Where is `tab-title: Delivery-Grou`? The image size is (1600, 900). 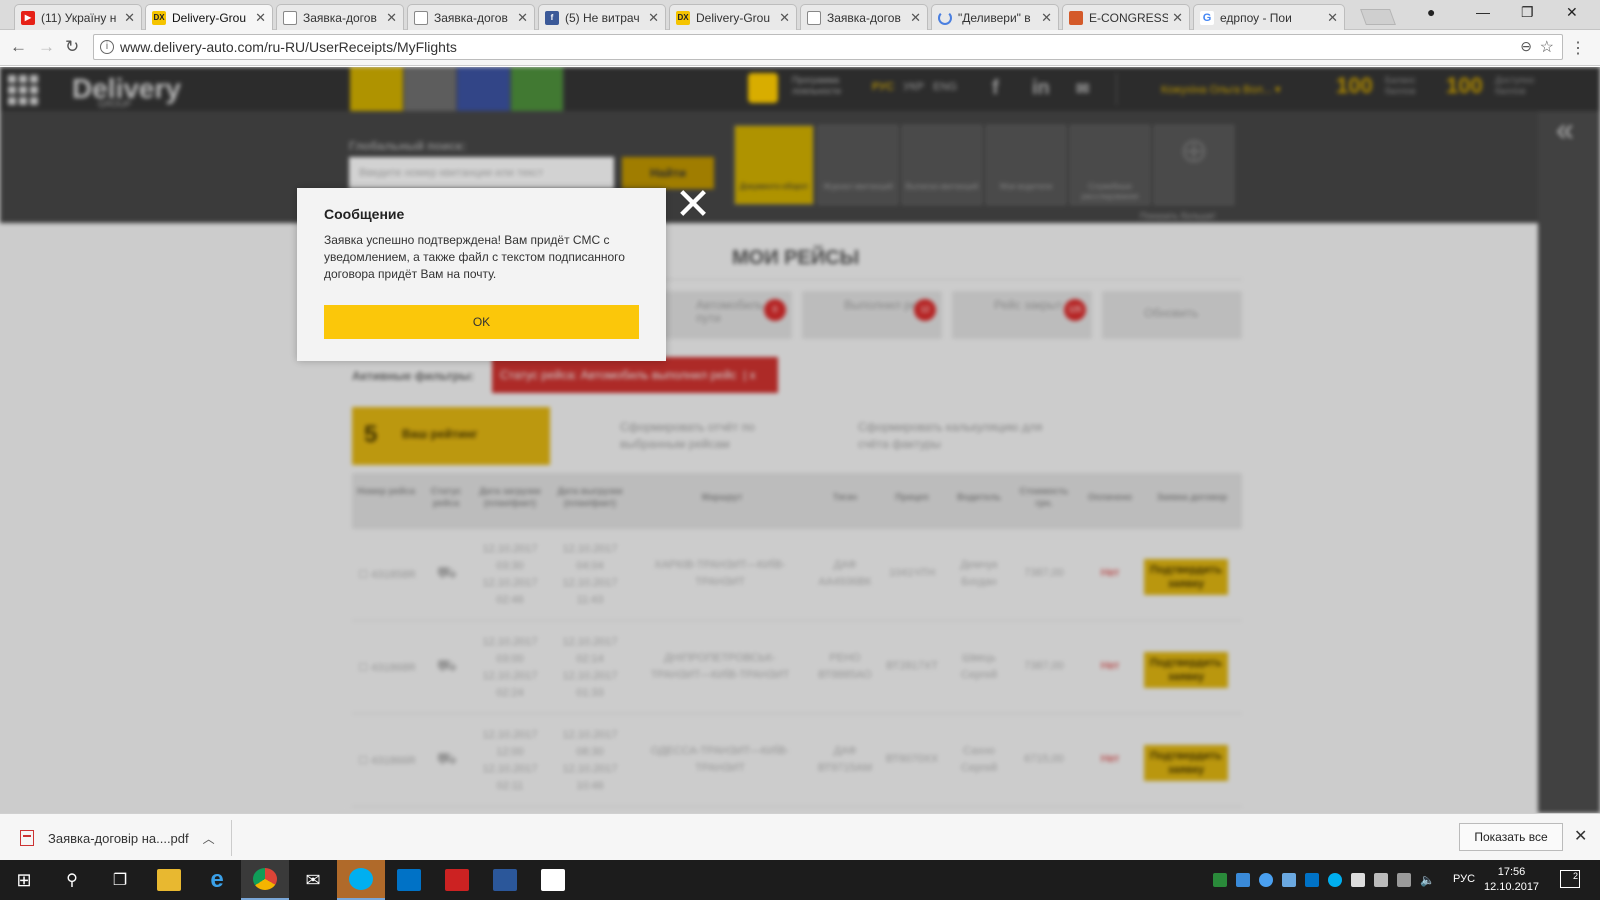
tab-title: Delivery-Grou is located at coordinates (733, 17).